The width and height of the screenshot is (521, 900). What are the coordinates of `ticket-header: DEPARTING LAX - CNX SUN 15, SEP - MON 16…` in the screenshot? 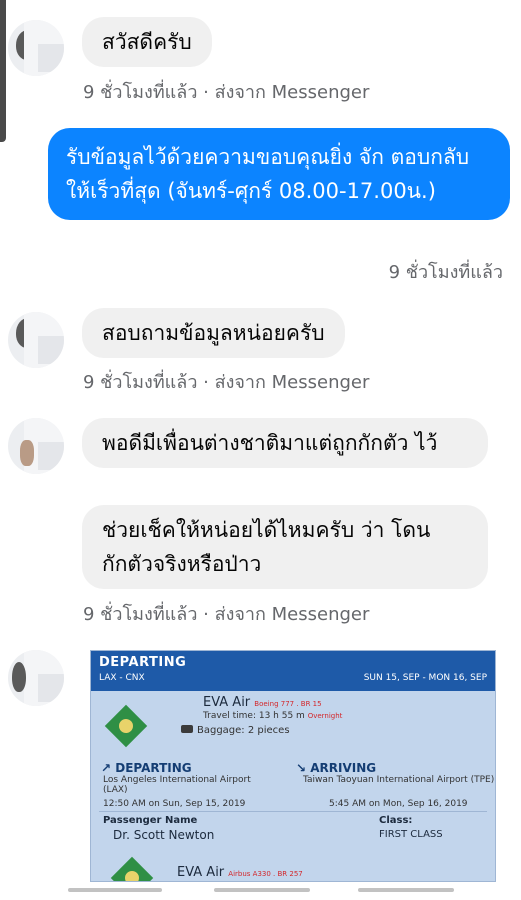 It's located at (293, 671).